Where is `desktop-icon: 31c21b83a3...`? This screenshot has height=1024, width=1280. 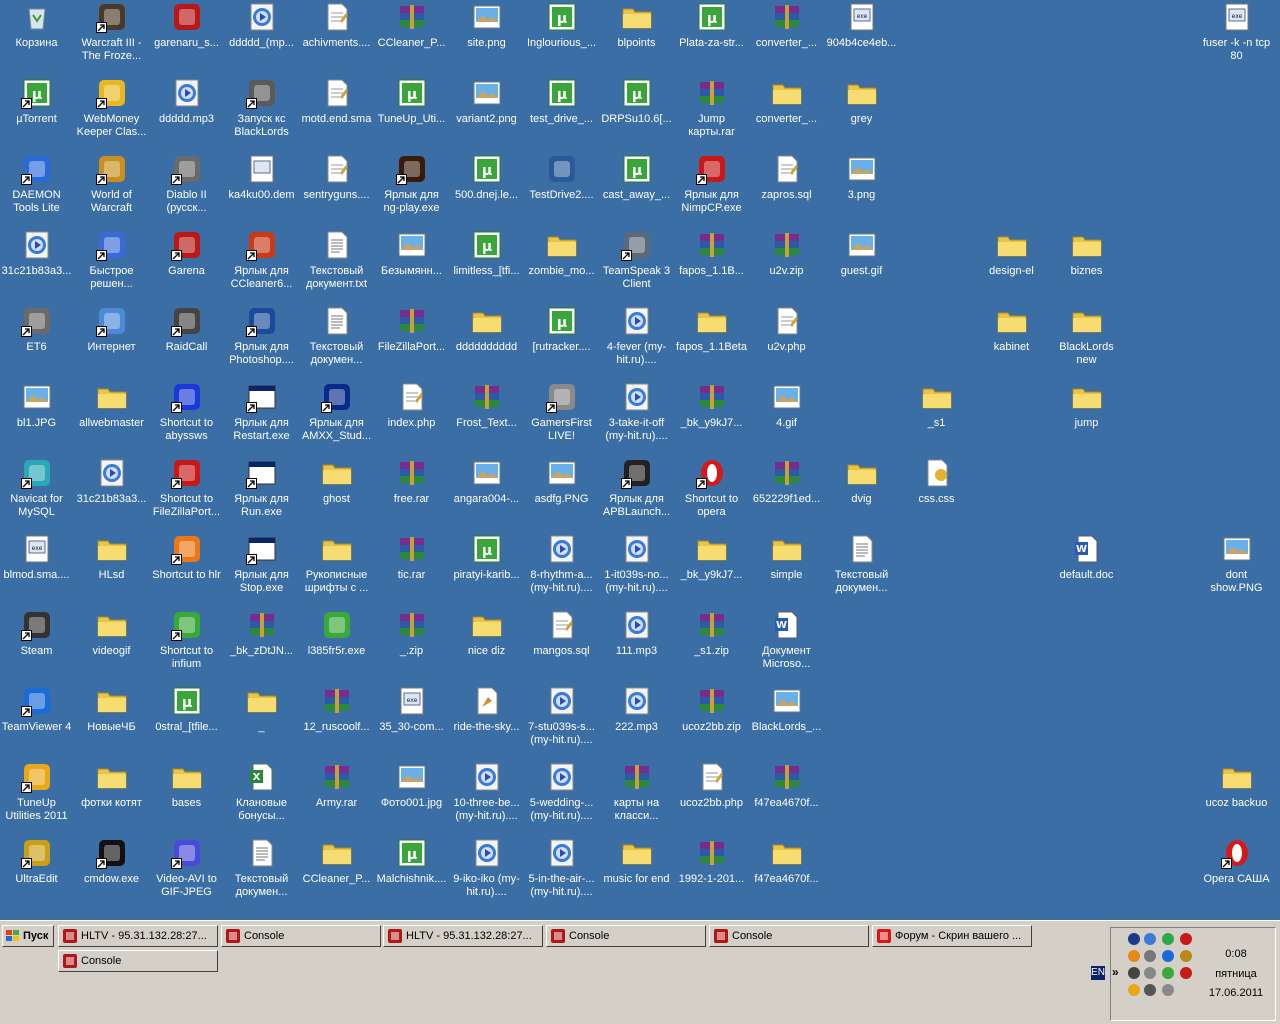
desktop-icon: 31c21b83a3... is located at coordinates (111, 494).